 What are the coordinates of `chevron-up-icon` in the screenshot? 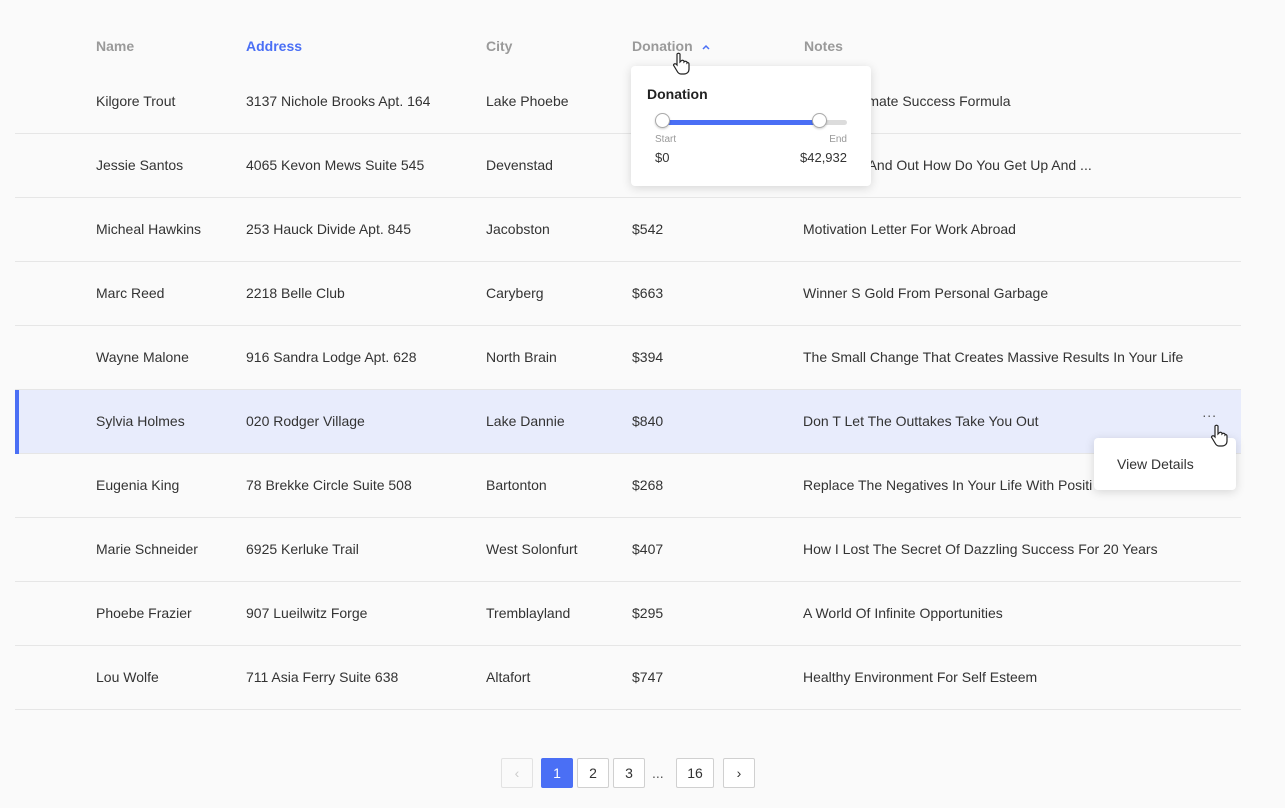 It's located at (706, 45).